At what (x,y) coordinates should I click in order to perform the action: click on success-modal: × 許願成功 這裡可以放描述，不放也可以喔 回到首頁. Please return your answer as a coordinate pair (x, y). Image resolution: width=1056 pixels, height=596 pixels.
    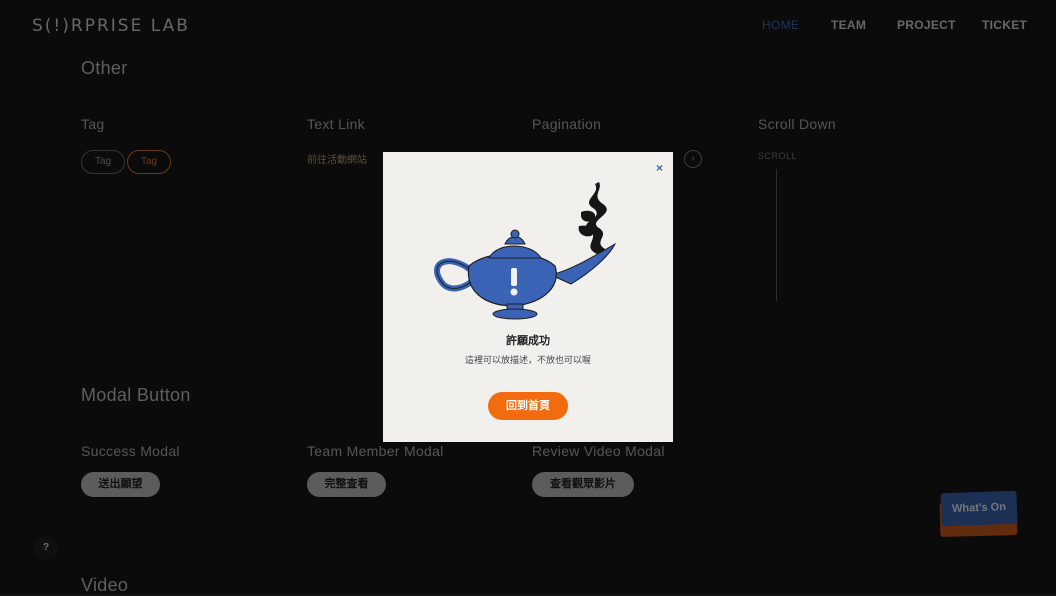
    Looking at the image, I should click on (528, 297).